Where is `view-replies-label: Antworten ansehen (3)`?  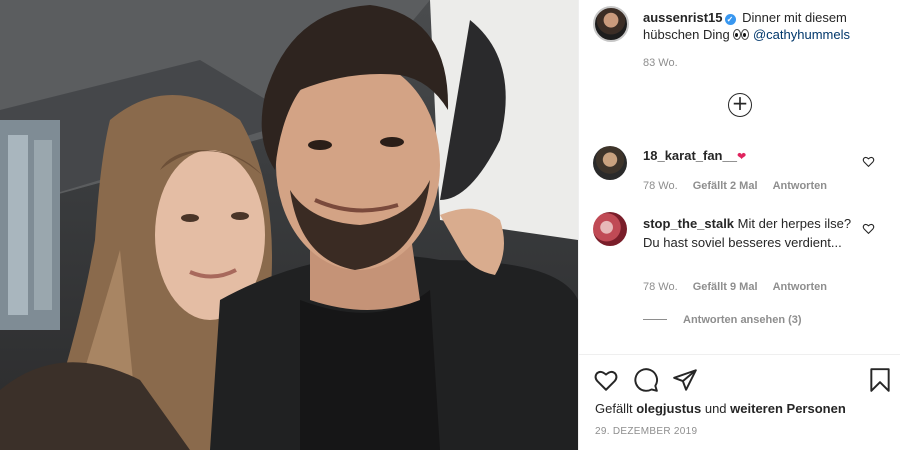 view-replies-label: Antworten ansehen (3) is located at coordinates (742, 320).